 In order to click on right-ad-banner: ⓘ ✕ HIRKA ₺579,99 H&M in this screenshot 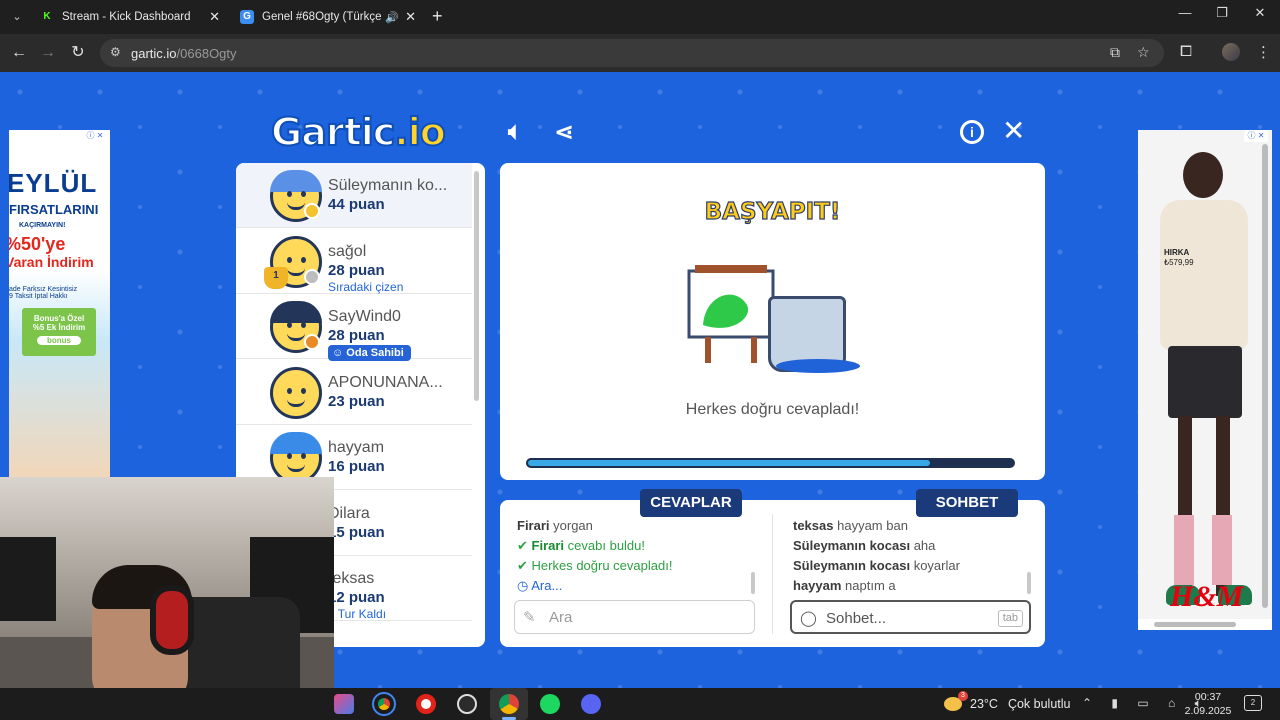, I will do `click(1205, 380)`.